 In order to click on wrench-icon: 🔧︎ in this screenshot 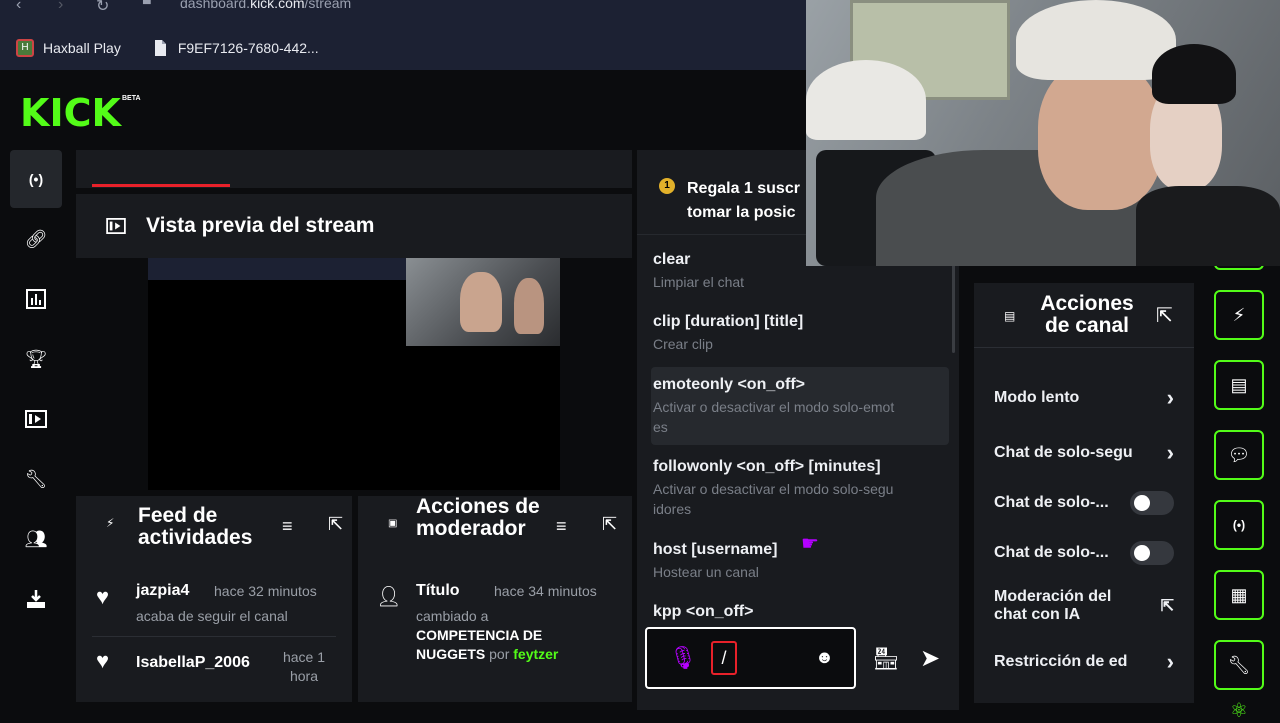, I will do `click(36, 478)`.